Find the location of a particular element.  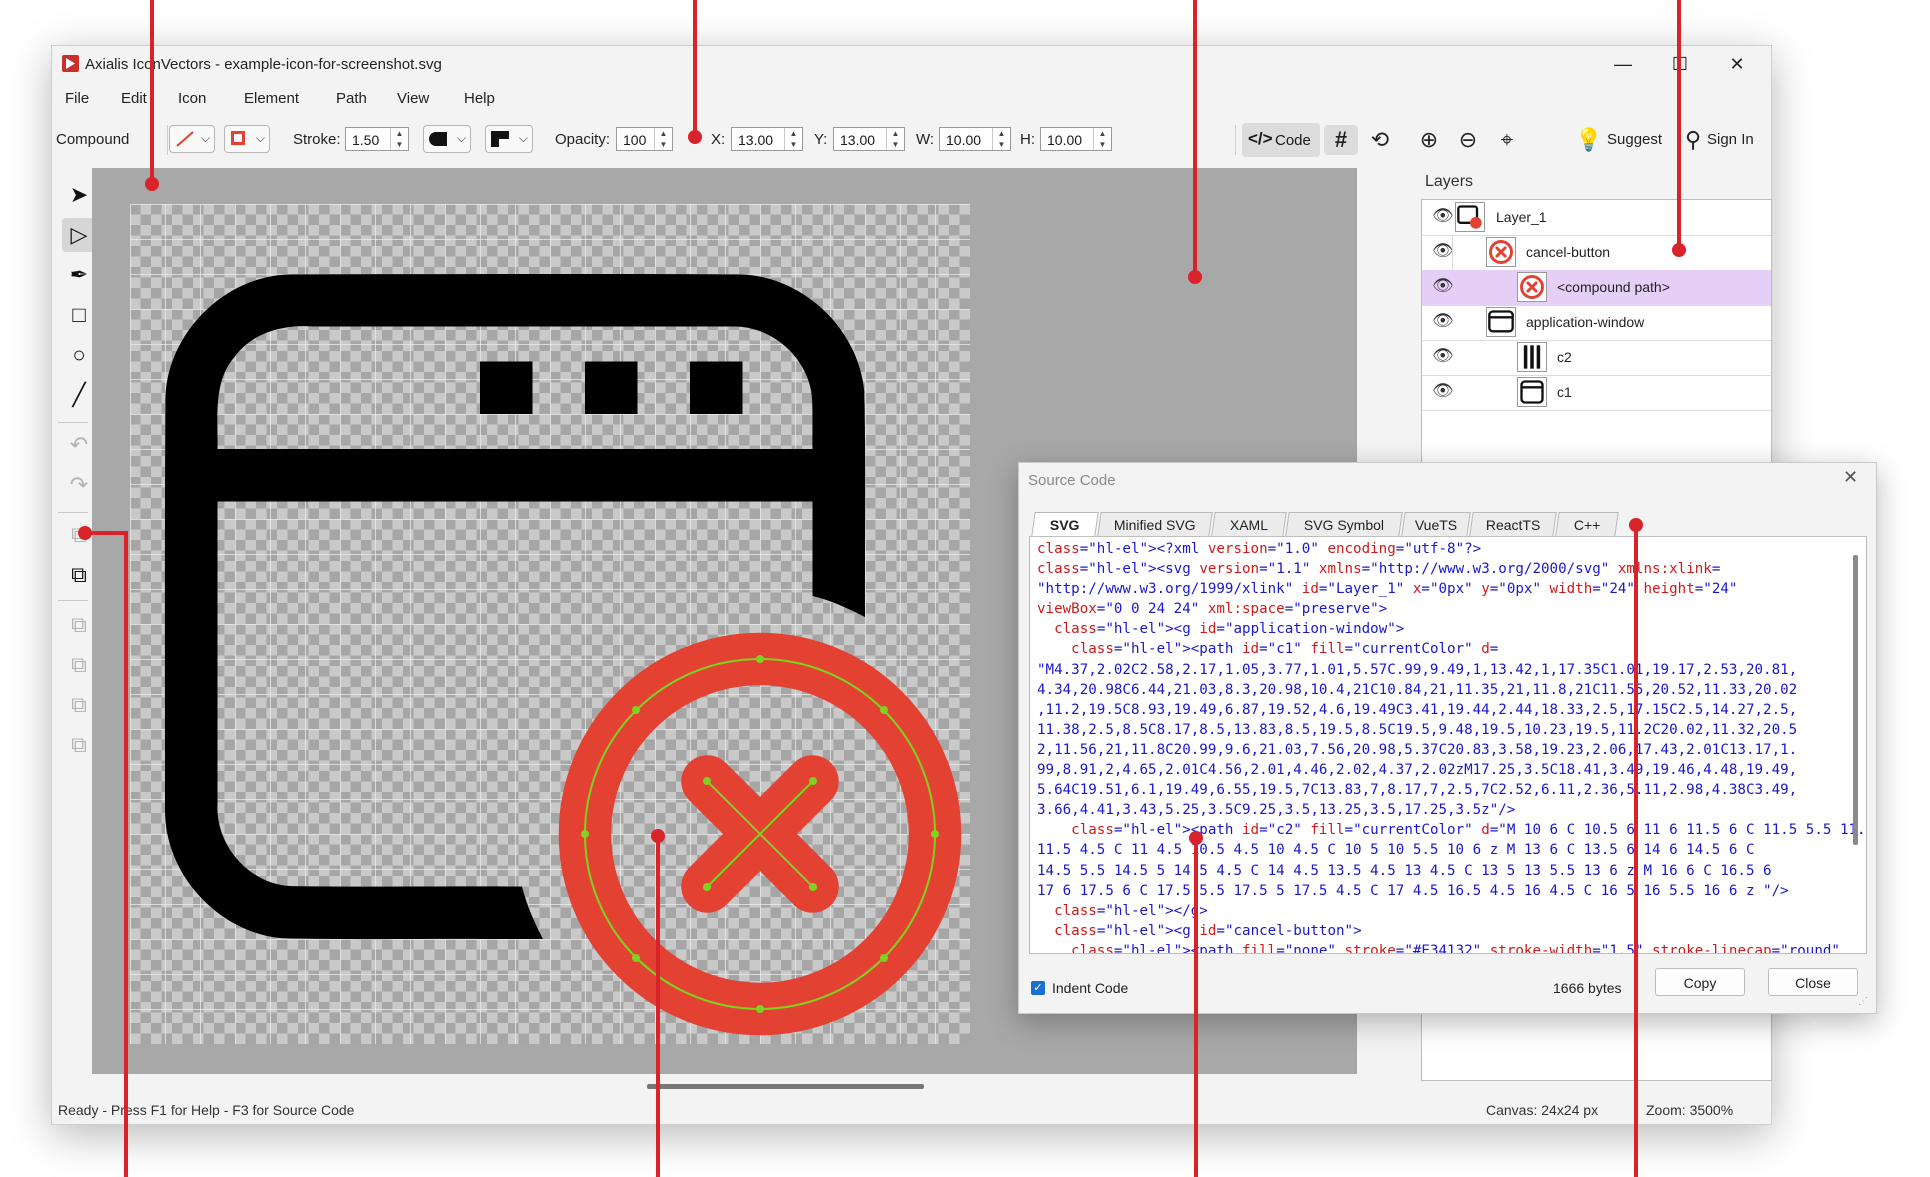

menu-help: Help is located at coordinates (479, 98).